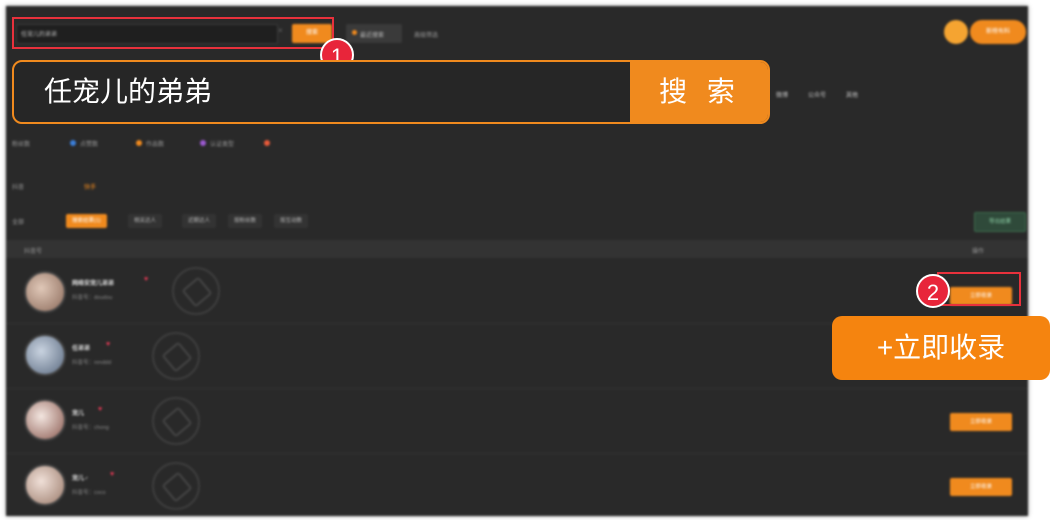 This screenshot has height=520, width=1050. What do you see at coordinates (517, 421) in the screenshot?
I see `table-row: 宠儿 ♥ 抖音号：chong 立即收录` at bounding box center [517, 421].